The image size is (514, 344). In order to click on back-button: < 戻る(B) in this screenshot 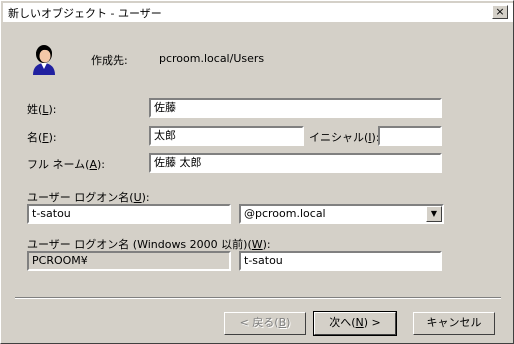, I will do `click(265, 323)`.